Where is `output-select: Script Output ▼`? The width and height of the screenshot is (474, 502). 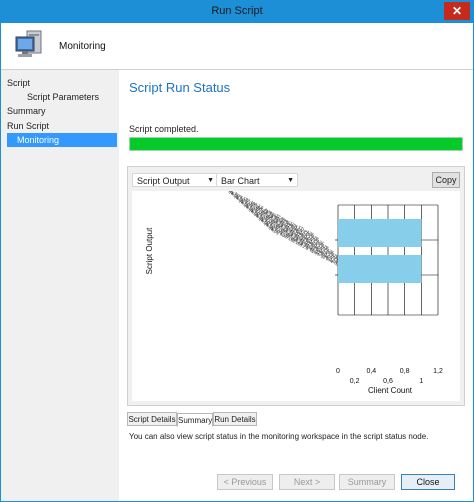
output-select: Script Output ▼ is located at coordinates (175, 180).